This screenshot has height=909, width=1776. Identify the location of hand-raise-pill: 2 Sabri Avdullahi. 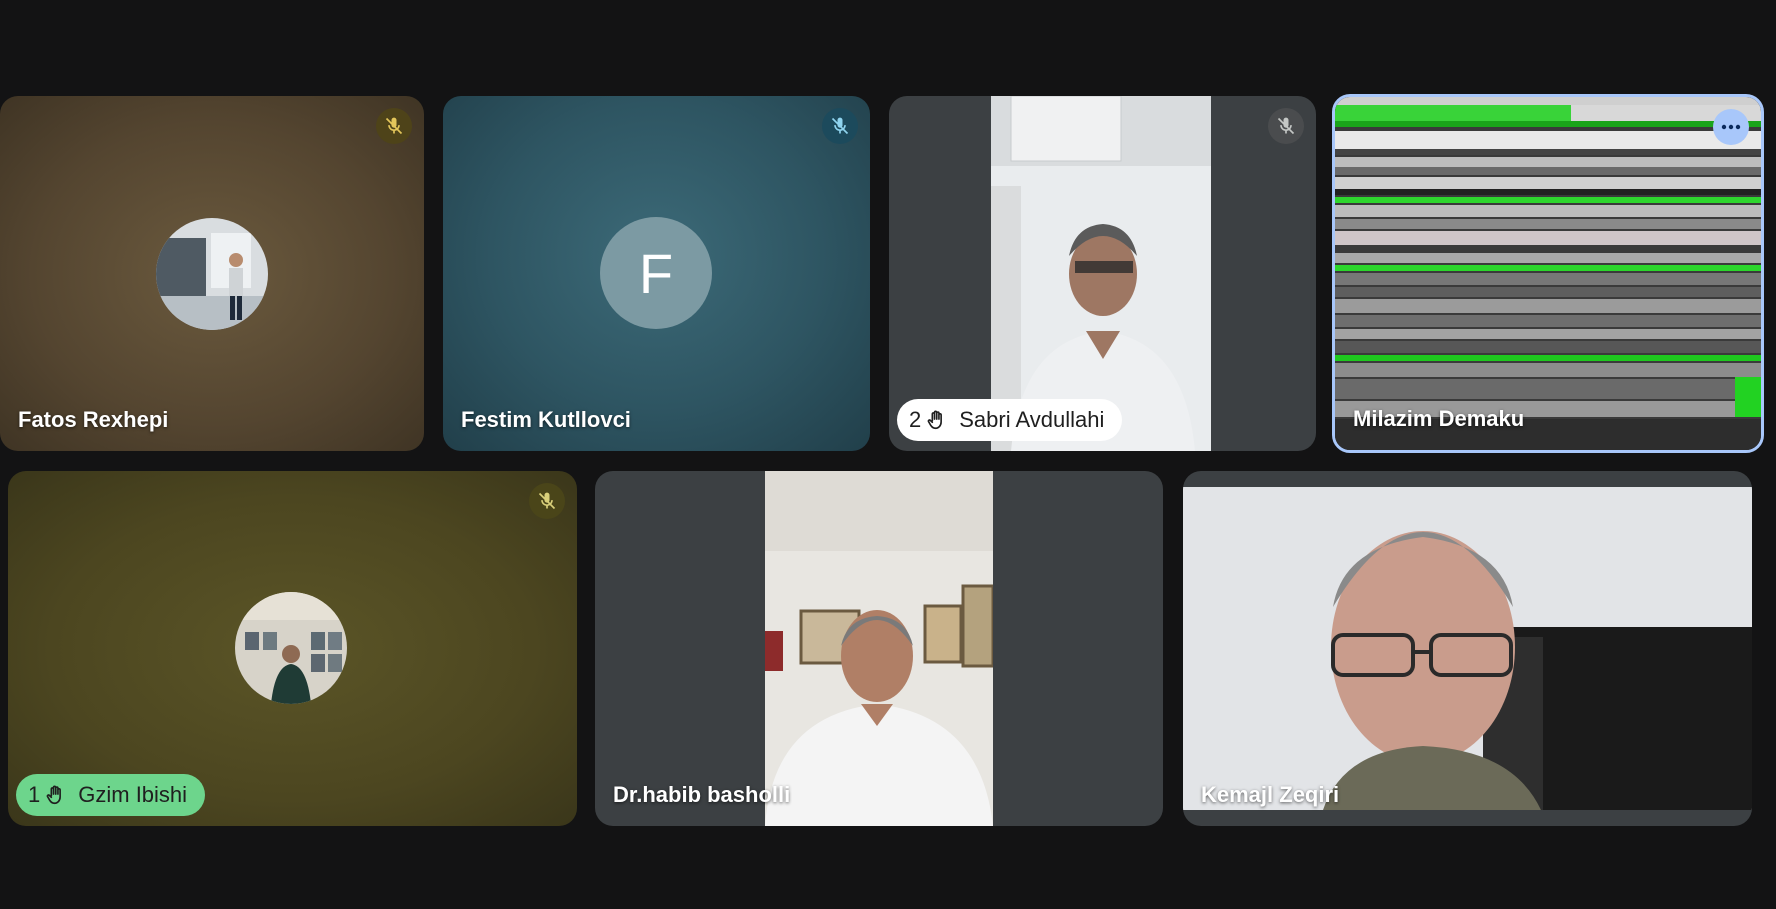
(1010, 420).